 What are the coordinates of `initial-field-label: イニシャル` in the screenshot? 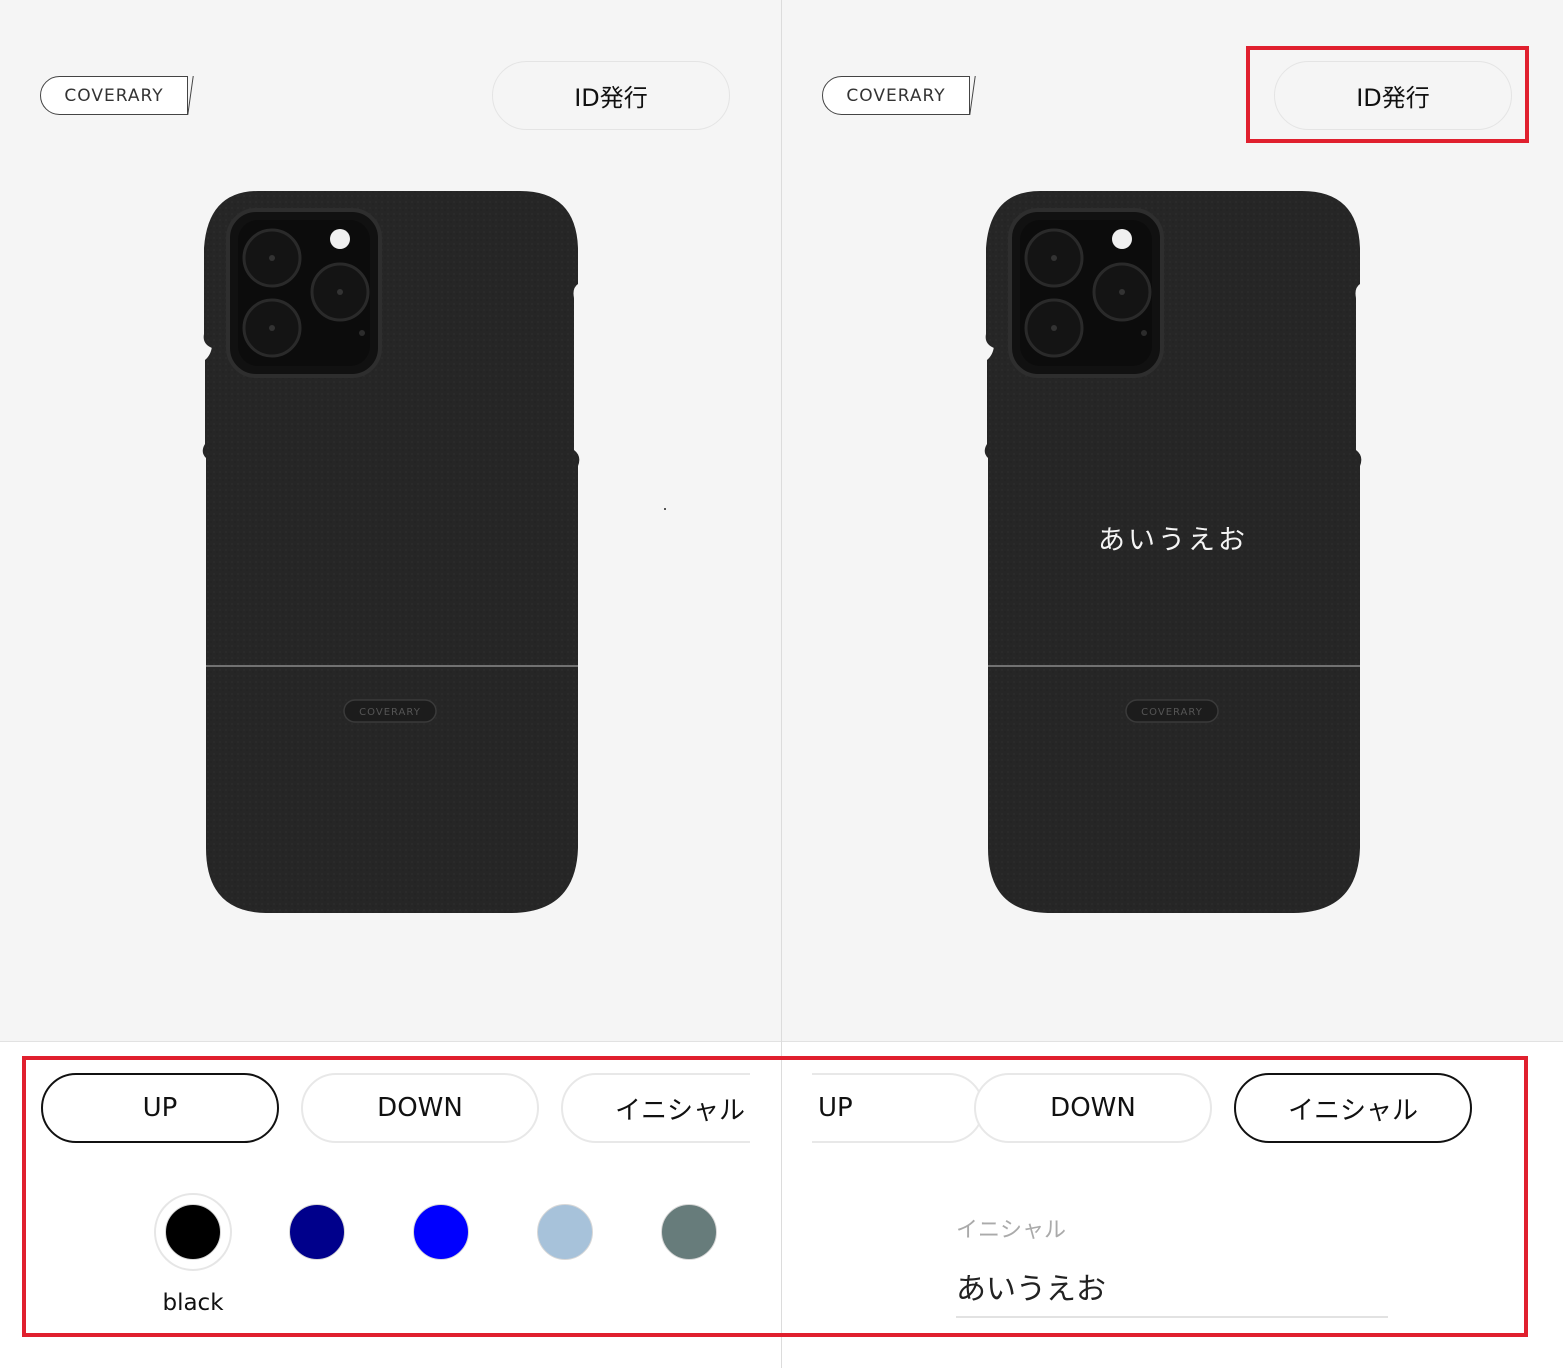 It's located at (1011, 1230).